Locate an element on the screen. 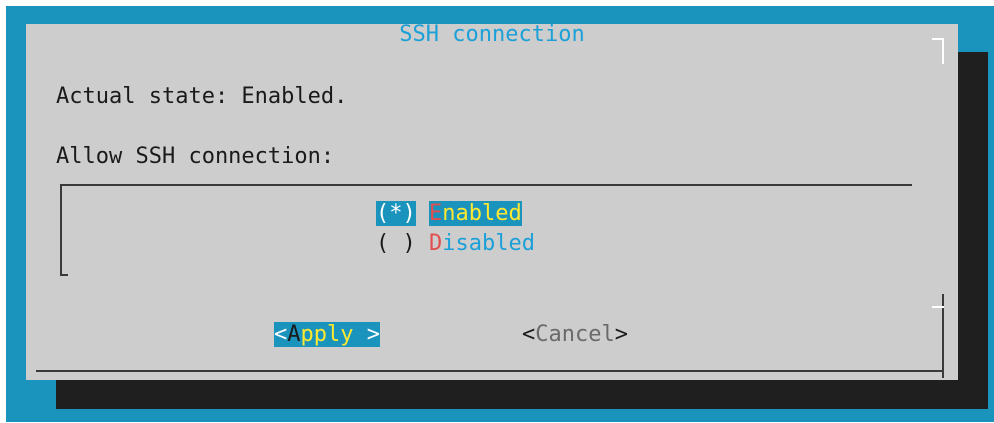 The width and height of the screenshot is (994, 423). cancel-button: <Cancel> is located at coordinates (575, 335).